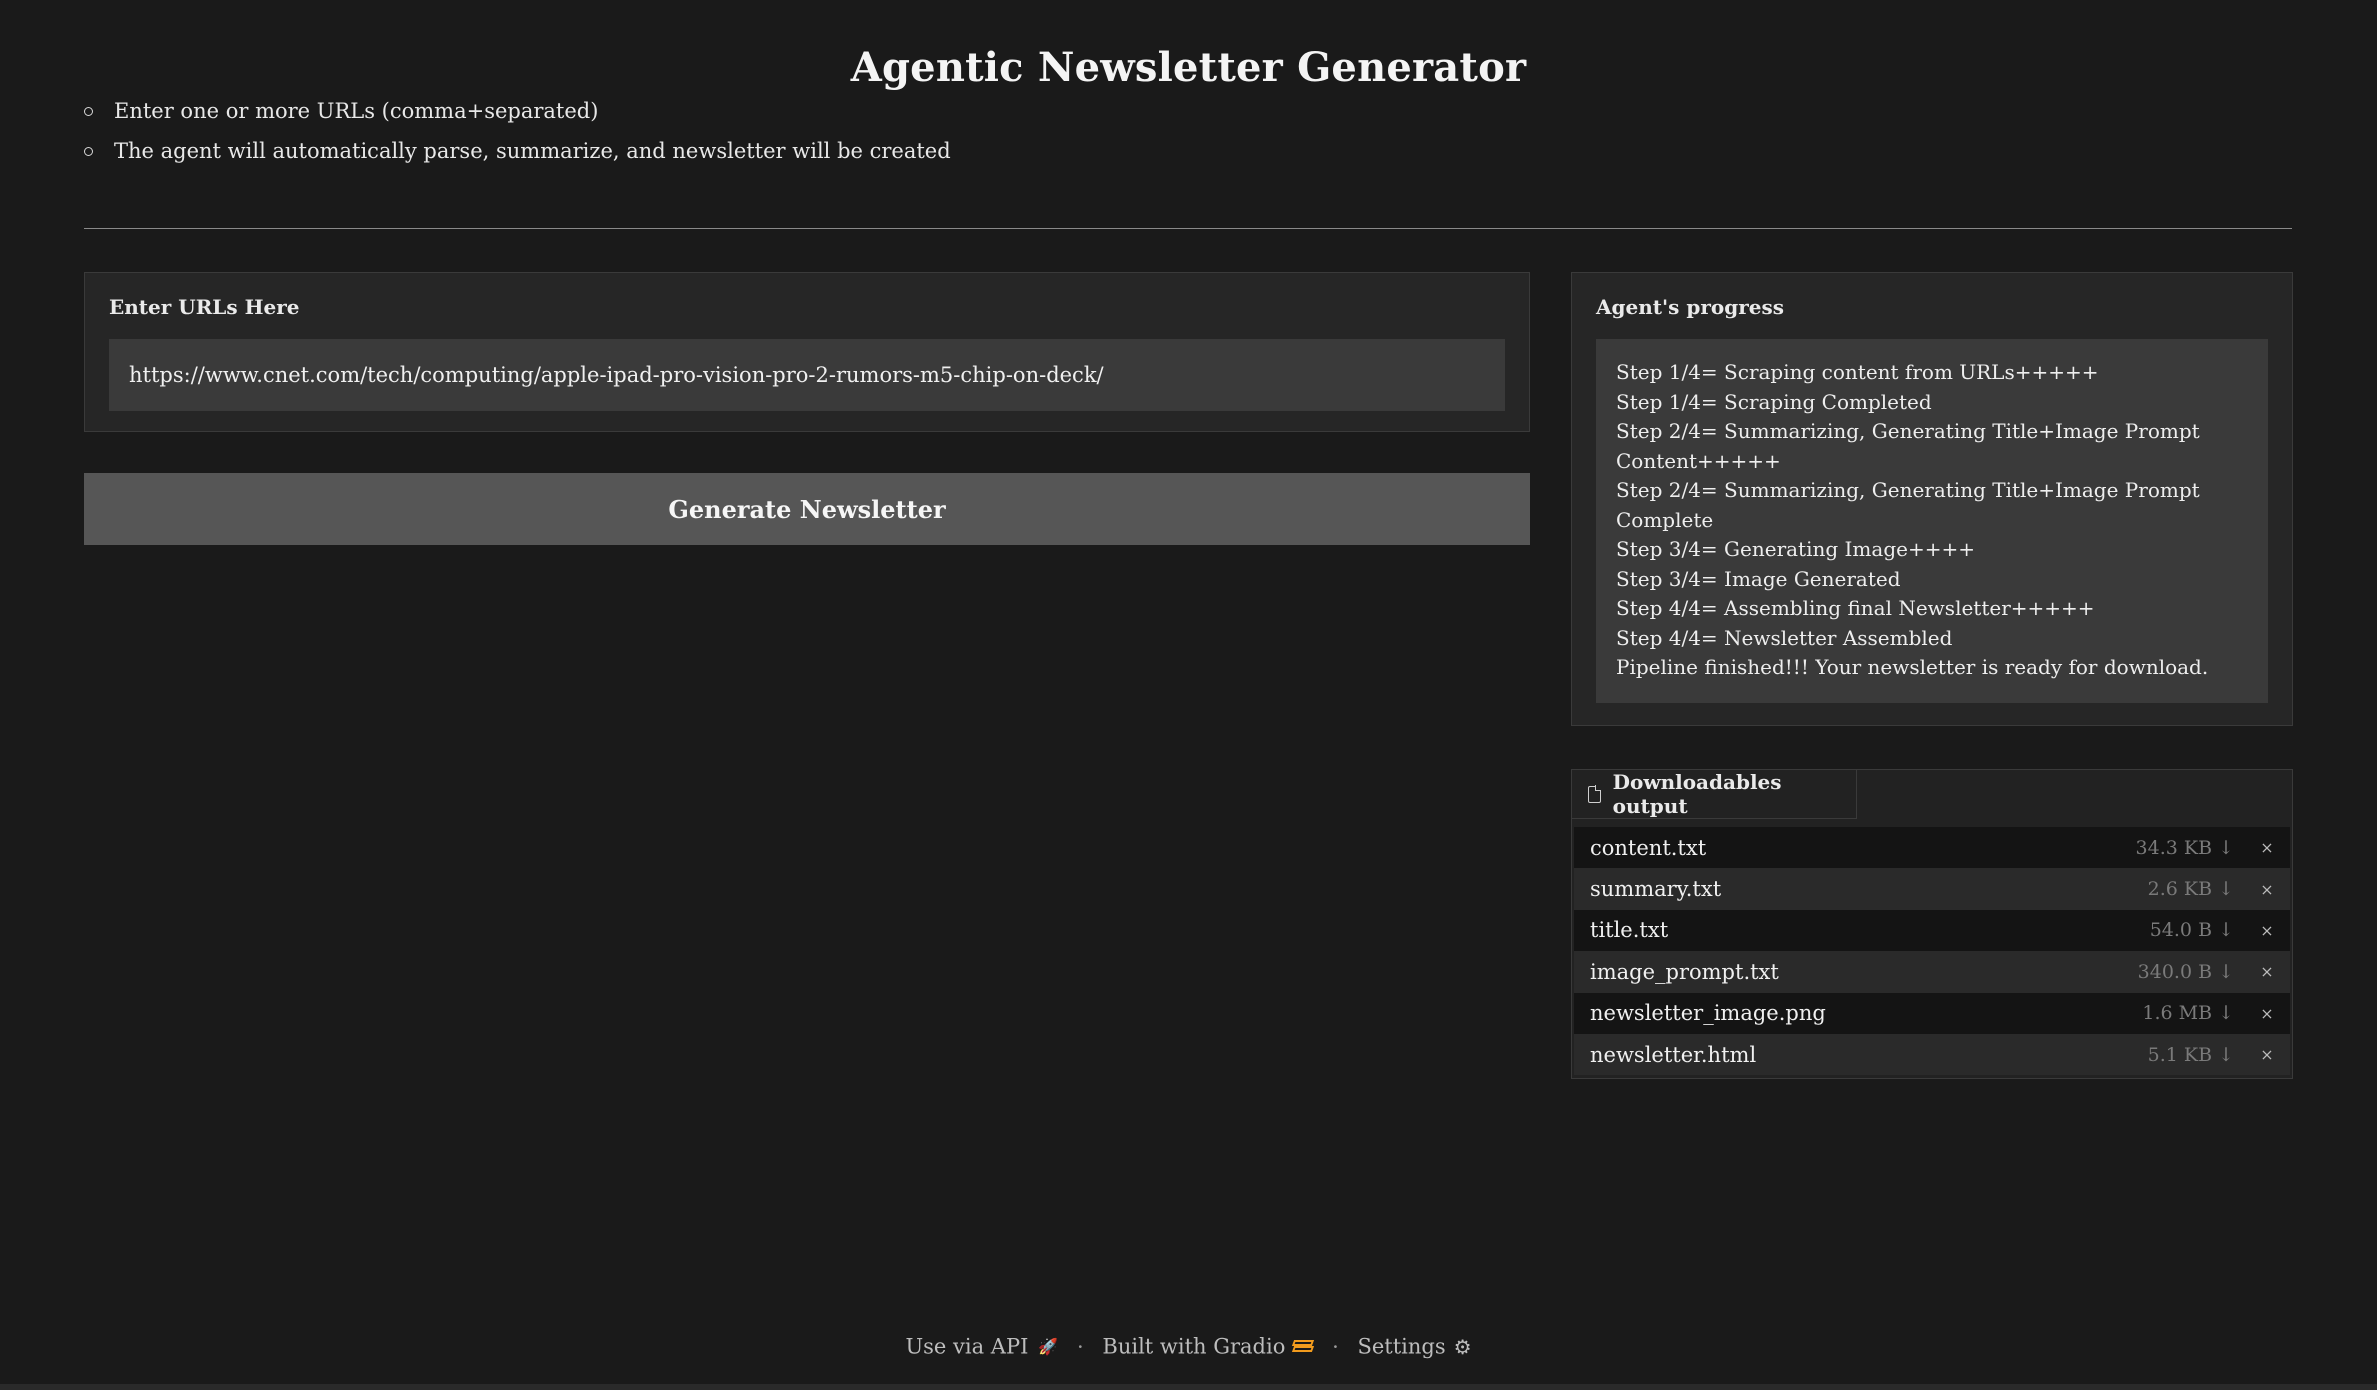 The height and width of the screenshot is (1390, 2377). I want to click on url-input-panel: Enter URLs Here, so click(807, 352).